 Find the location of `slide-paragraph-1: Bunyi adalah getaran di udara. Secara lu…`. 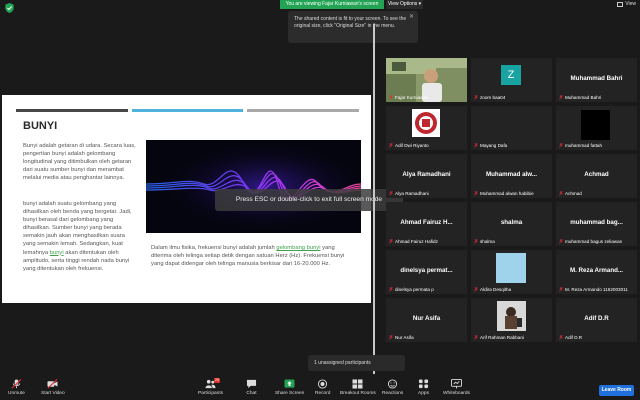

slide-paragraph-1: Bunyi adalah getaran di udara. Secara lu… is located at coordinates (79, 162).